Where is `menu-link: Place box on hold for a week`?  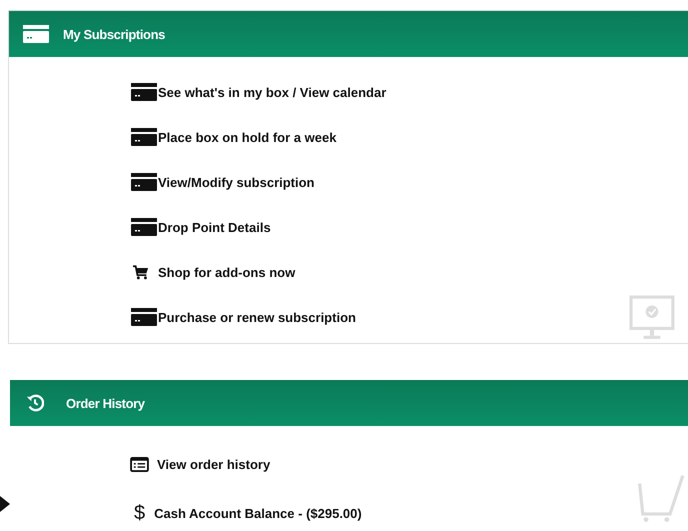
menu-link: Place box on hold for a week is located at coordinates (233, 137).